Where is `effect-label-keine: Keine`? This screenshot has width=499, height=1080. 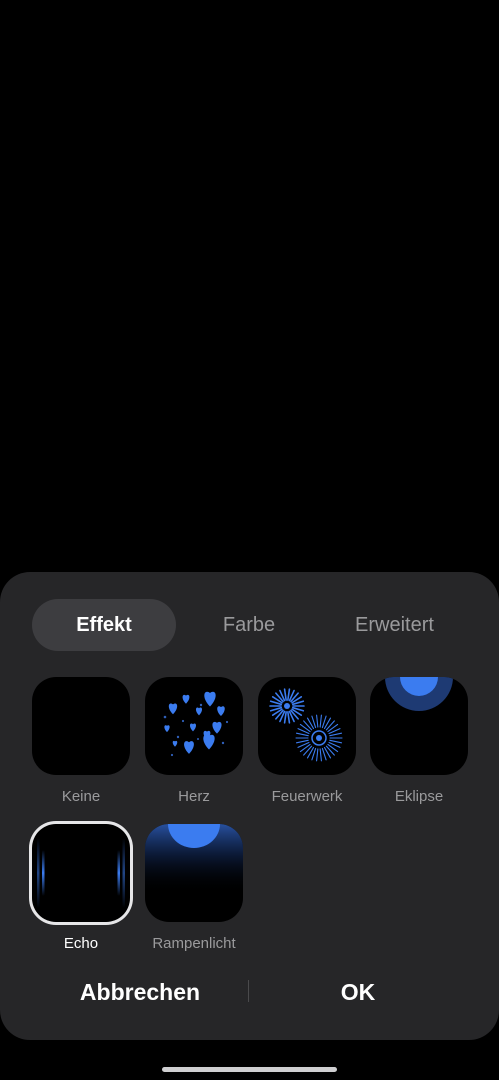 effect-label-keine: Keine is located at coordinates (81, 796).